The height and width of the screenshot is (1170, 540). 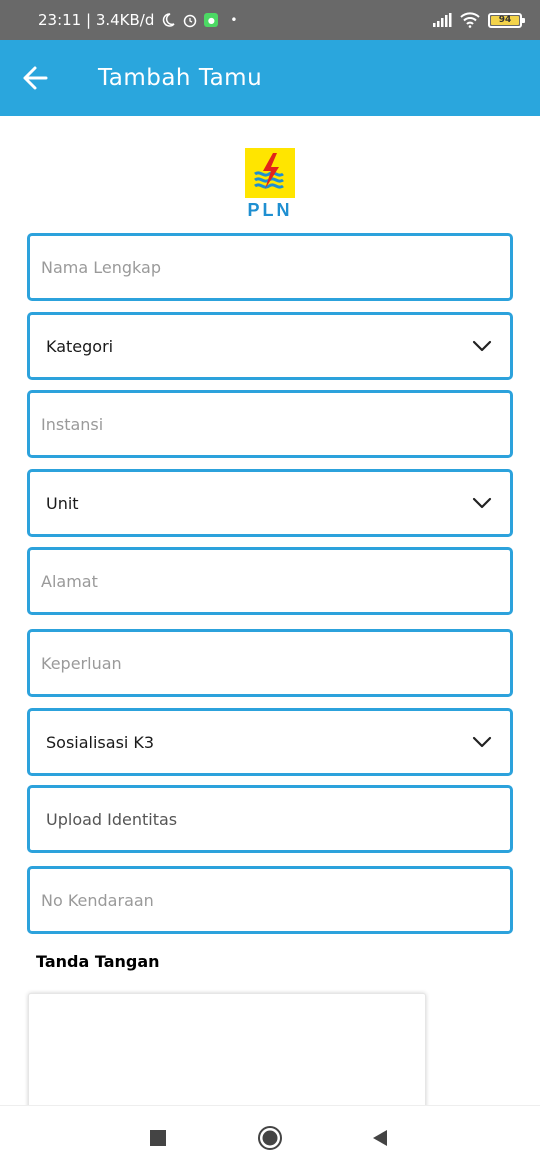 I want to click on keperluan-placeholder: Keperluan, so click(x=81, y=663).